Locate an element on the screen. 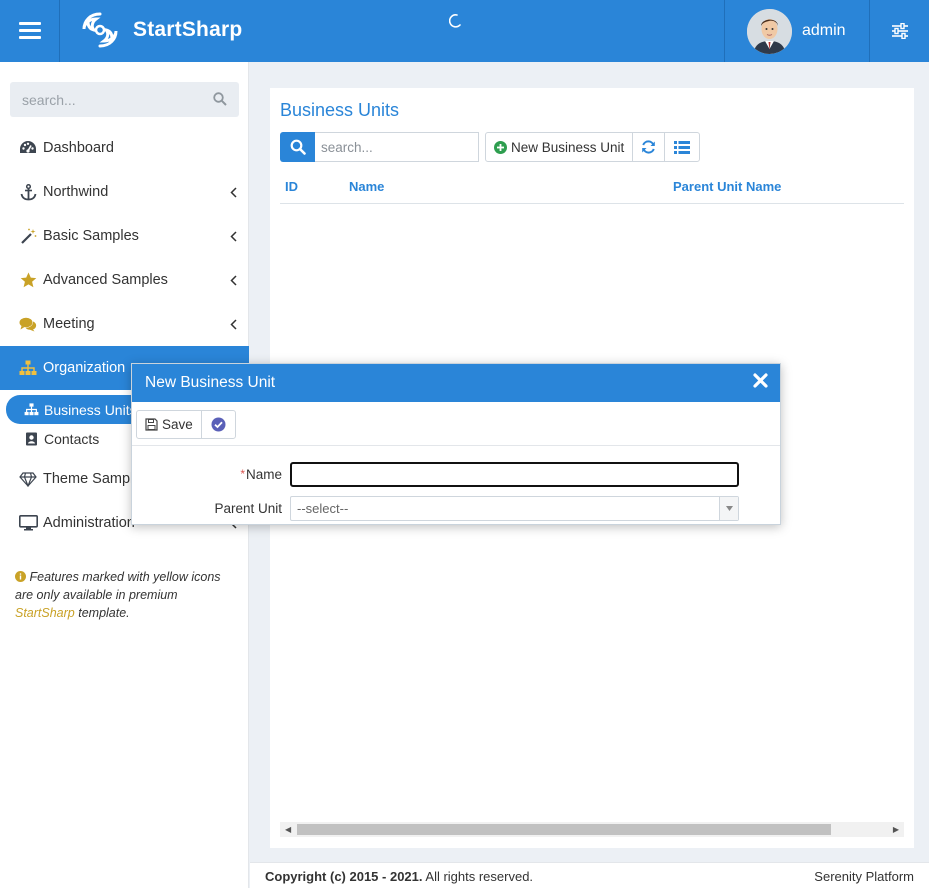 The image size is (929, 888). refresh-icon is located at coordinates (648, 147).